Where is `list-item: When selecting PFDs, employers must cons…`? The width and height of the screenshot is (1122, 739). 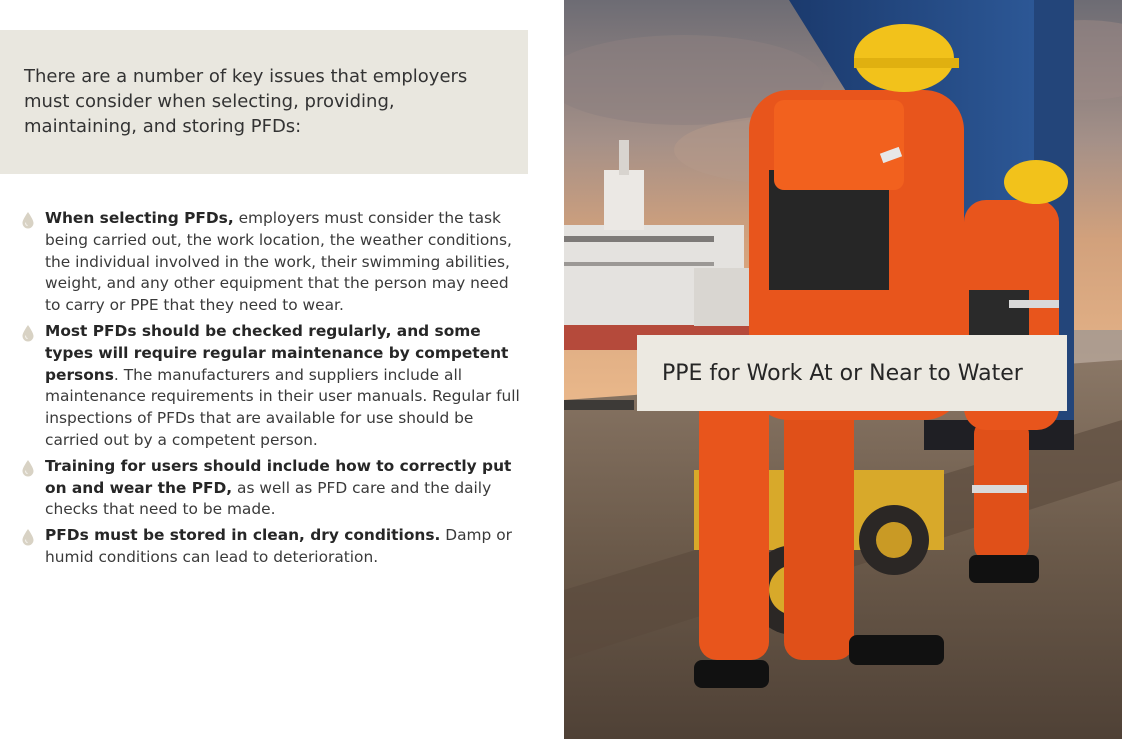 list-item: When selecting PFDs, employers must cons… is located at coordinates (270, 262).